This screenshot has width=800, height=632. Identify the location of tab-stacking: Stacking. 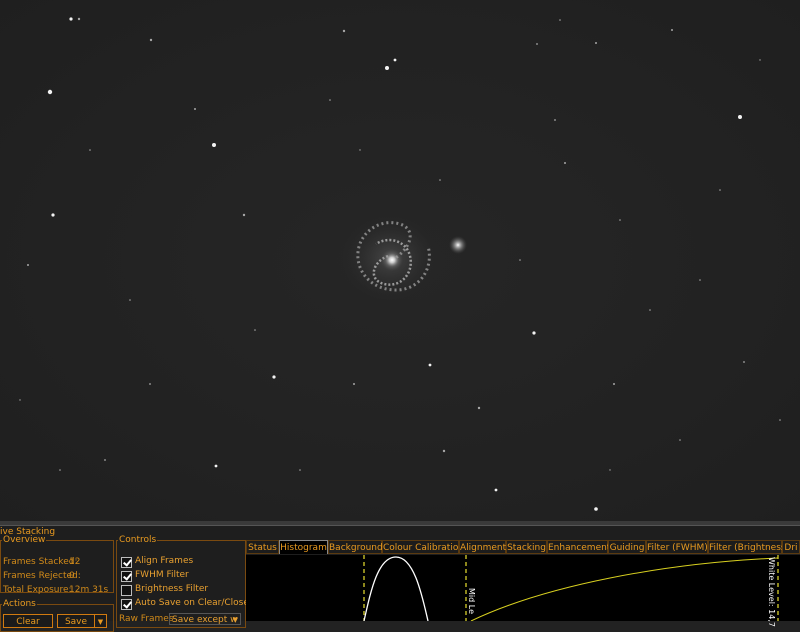
(526, 547).